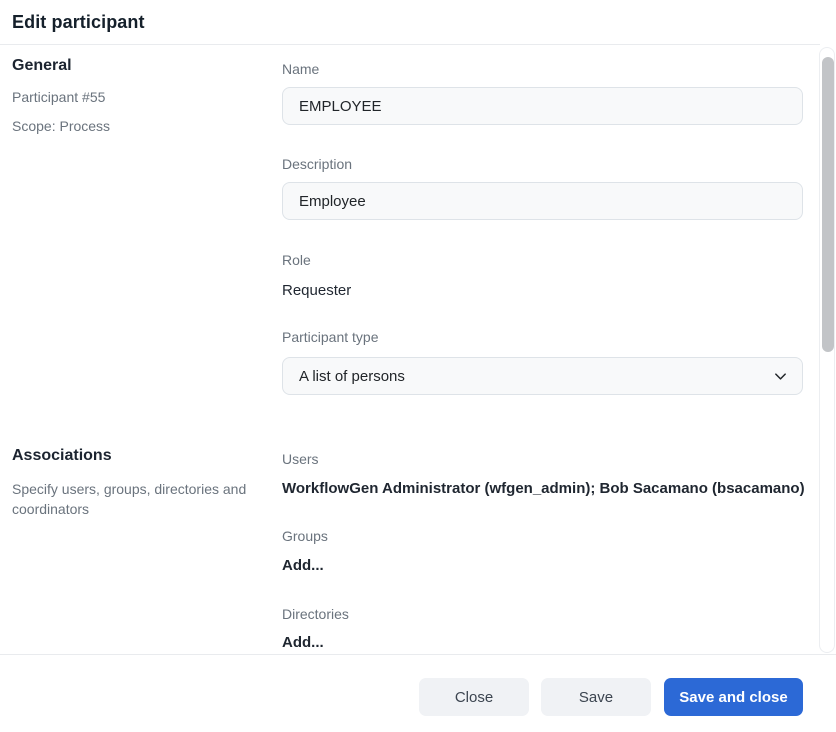 The image size is (836, 732). Describe the element at coordinates (301, 69) in the screenshot. I see `name-label: Name` at that location.